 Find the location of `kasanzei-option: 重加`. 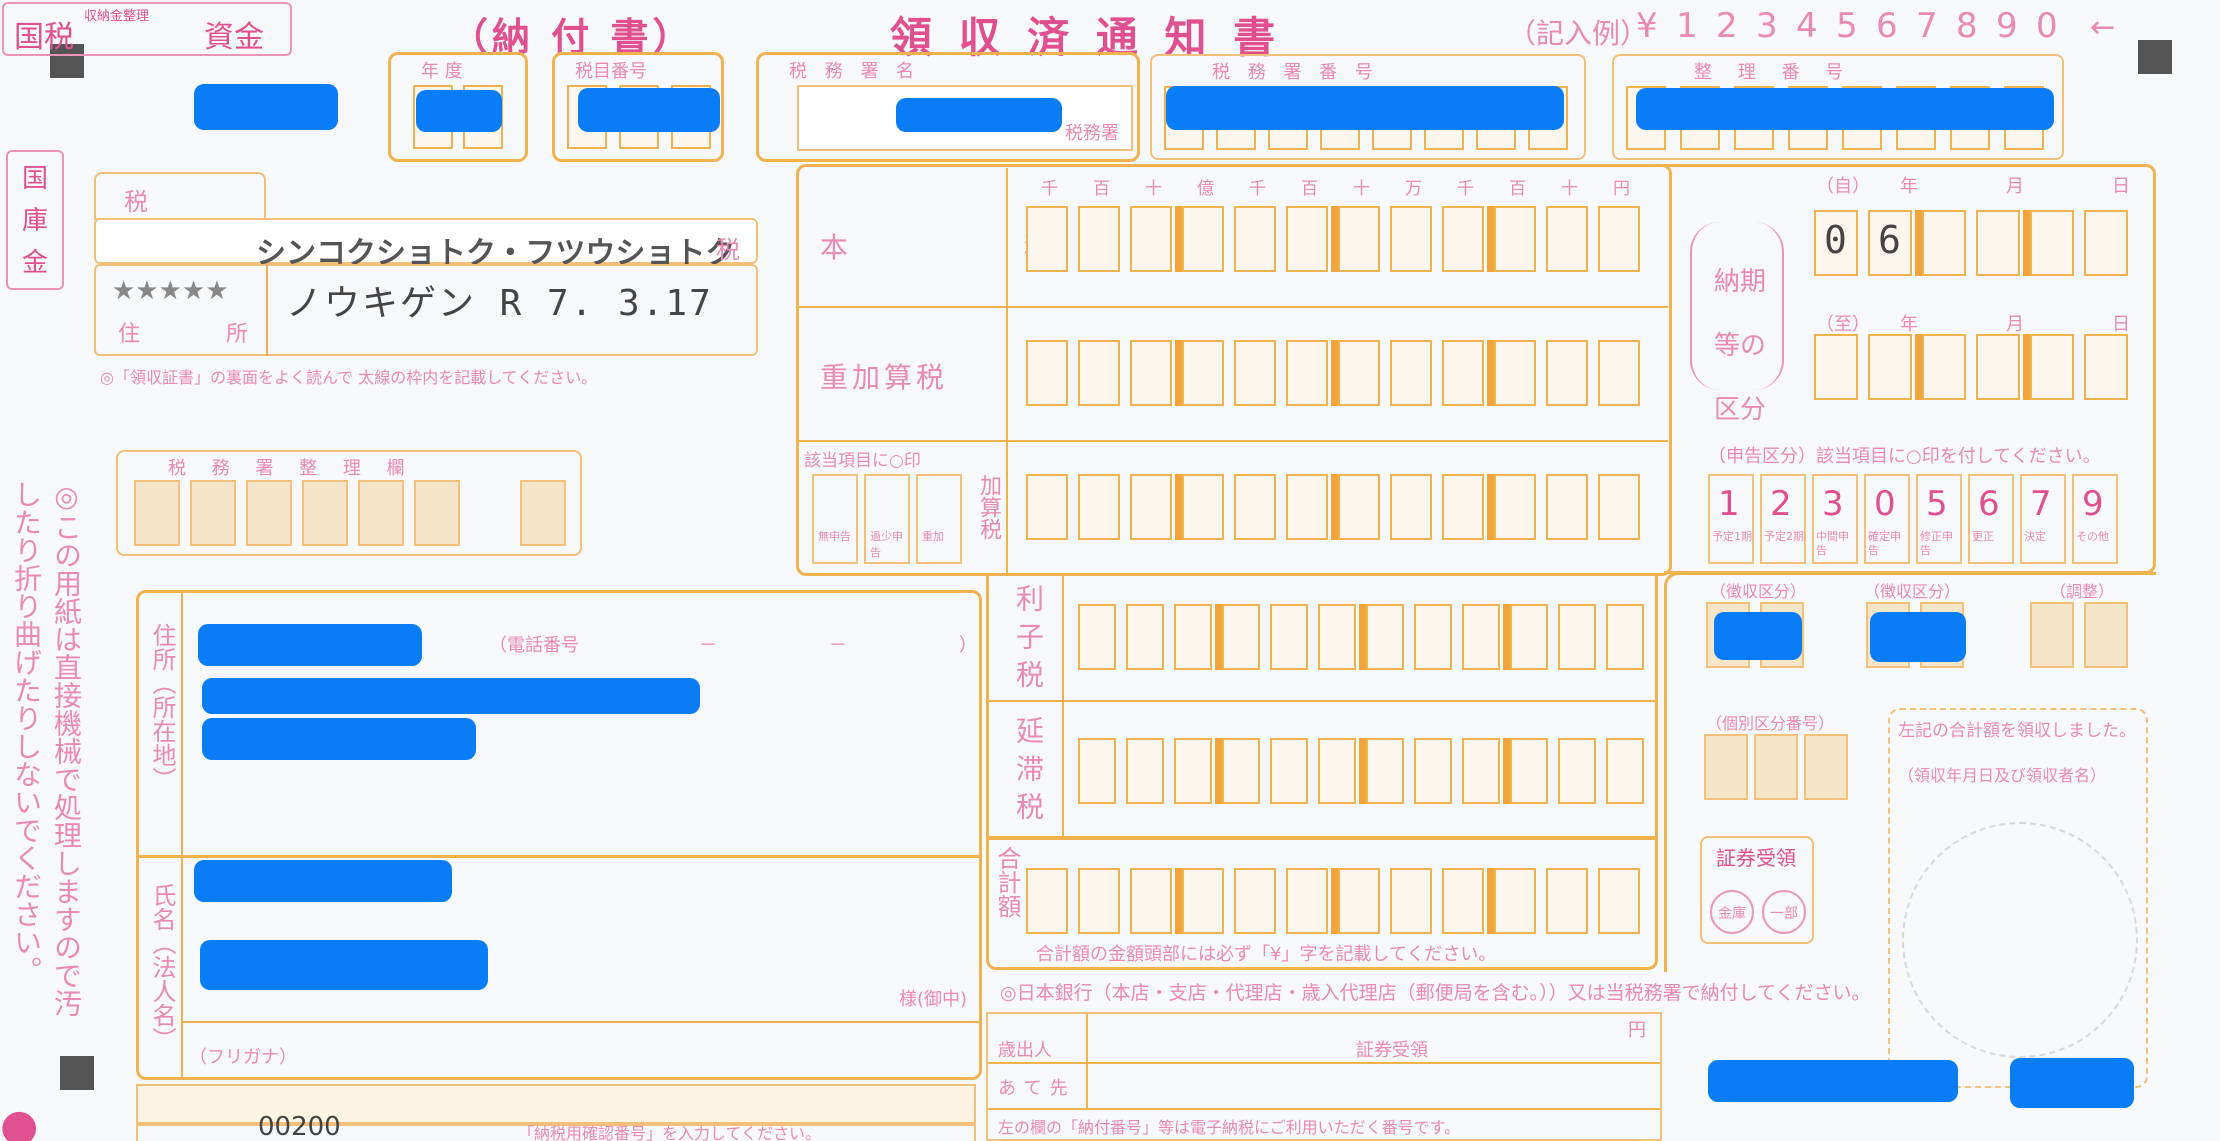

kasanzei-option: 重加 is located at coordinates (939, 519).